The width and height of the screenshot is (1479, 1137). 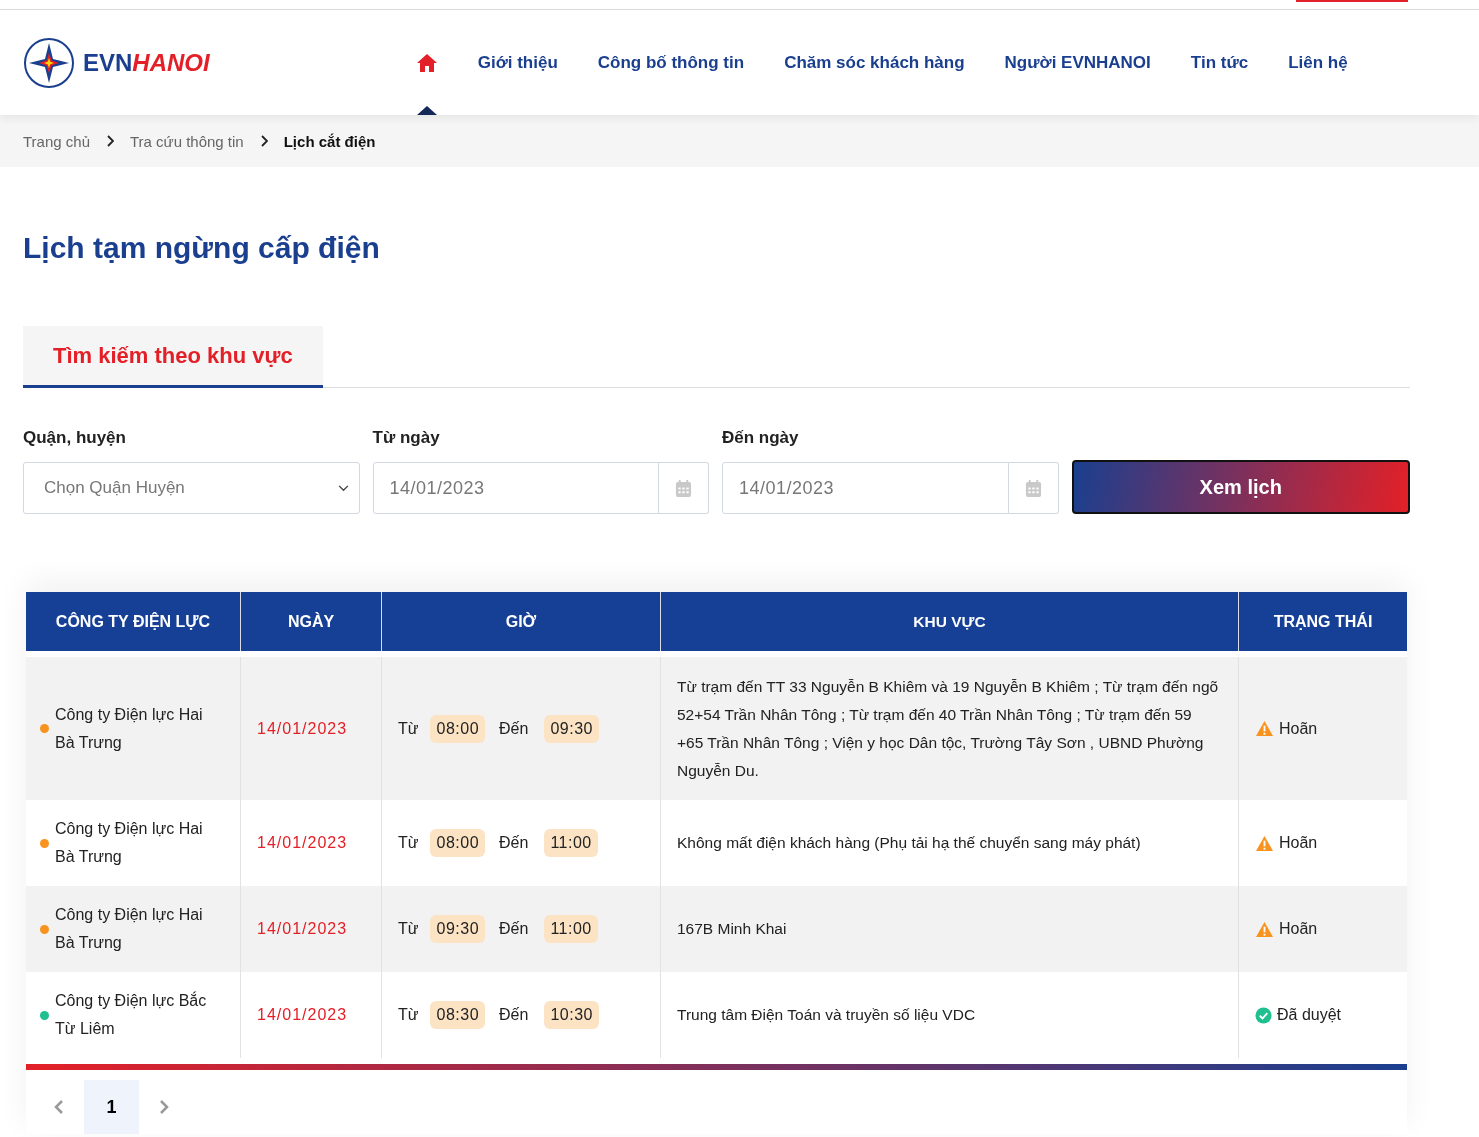 What do you see at coordinates (343, 488) in the screenshot?
I see `chevron-down-icon` at bounding box center [343, 488].